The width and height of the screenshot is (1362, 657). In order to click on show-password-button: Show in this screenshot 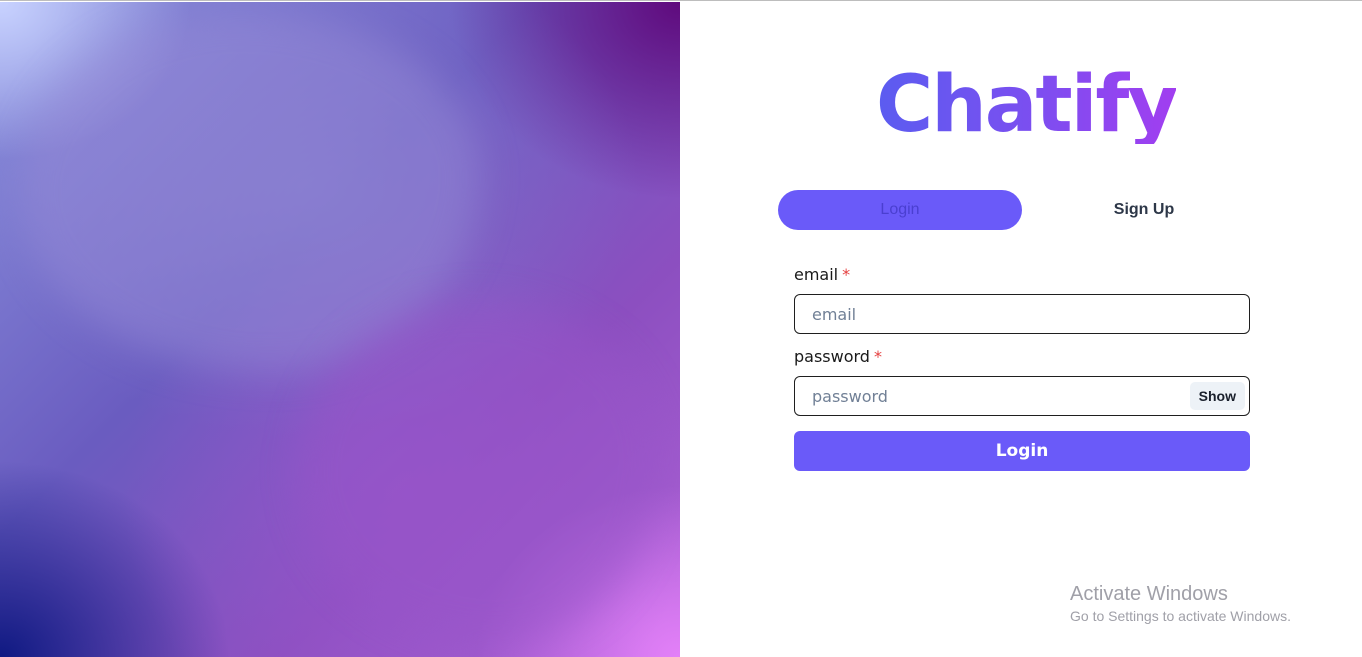, I will do `click(1217, 396)`.